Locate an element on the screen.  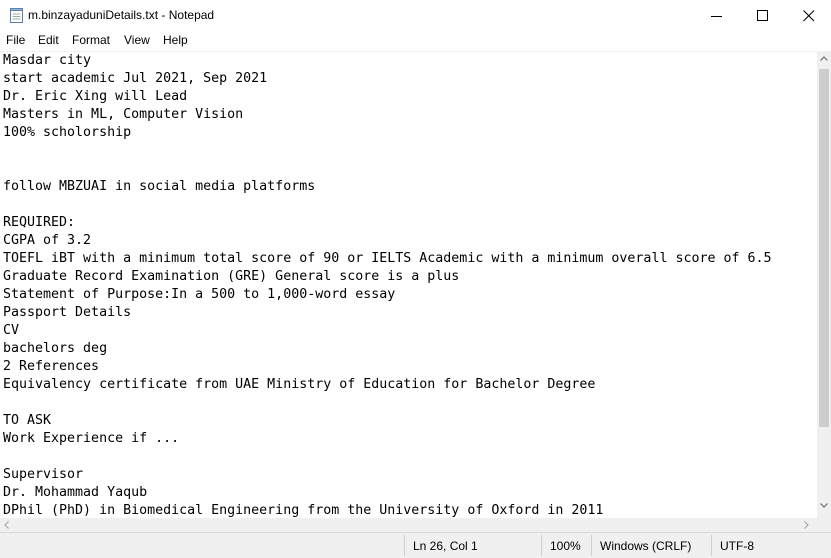
scroll-right-icon is located at coordinates (806, 525).